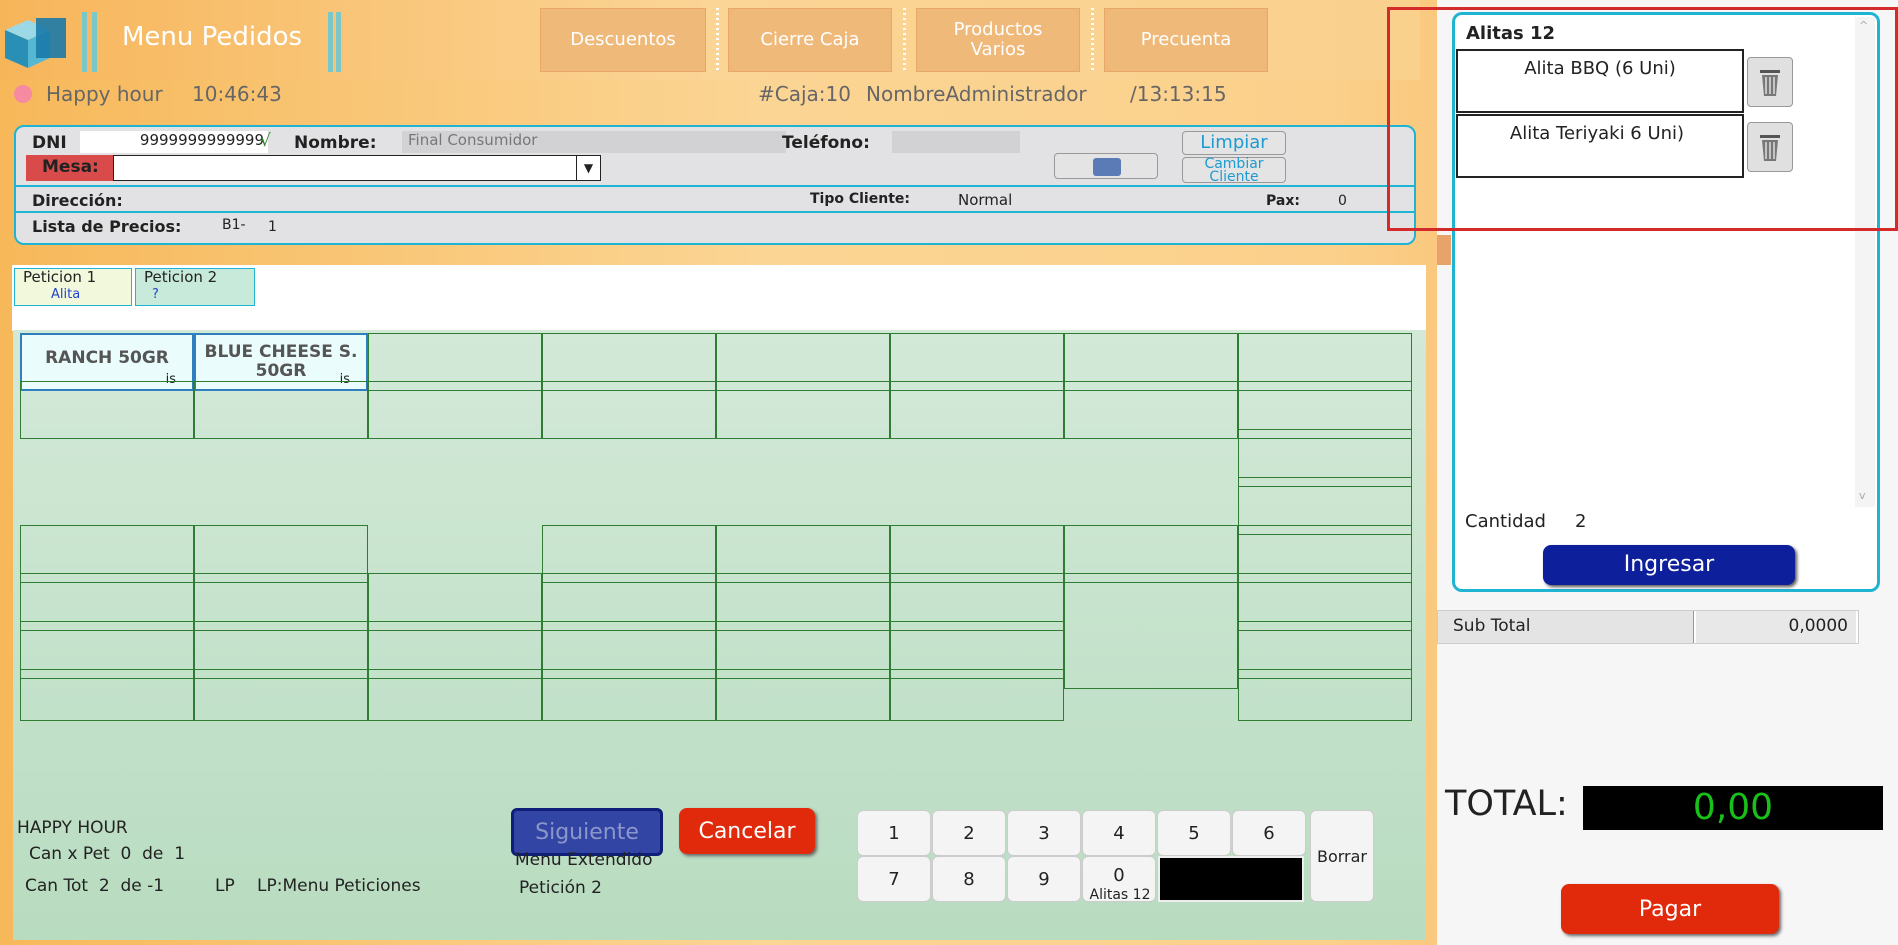  Describe the element at coordinates (860, 199) in the screenshot. I see `tipo-cliente-label: Tipo Cliente:` at that location.